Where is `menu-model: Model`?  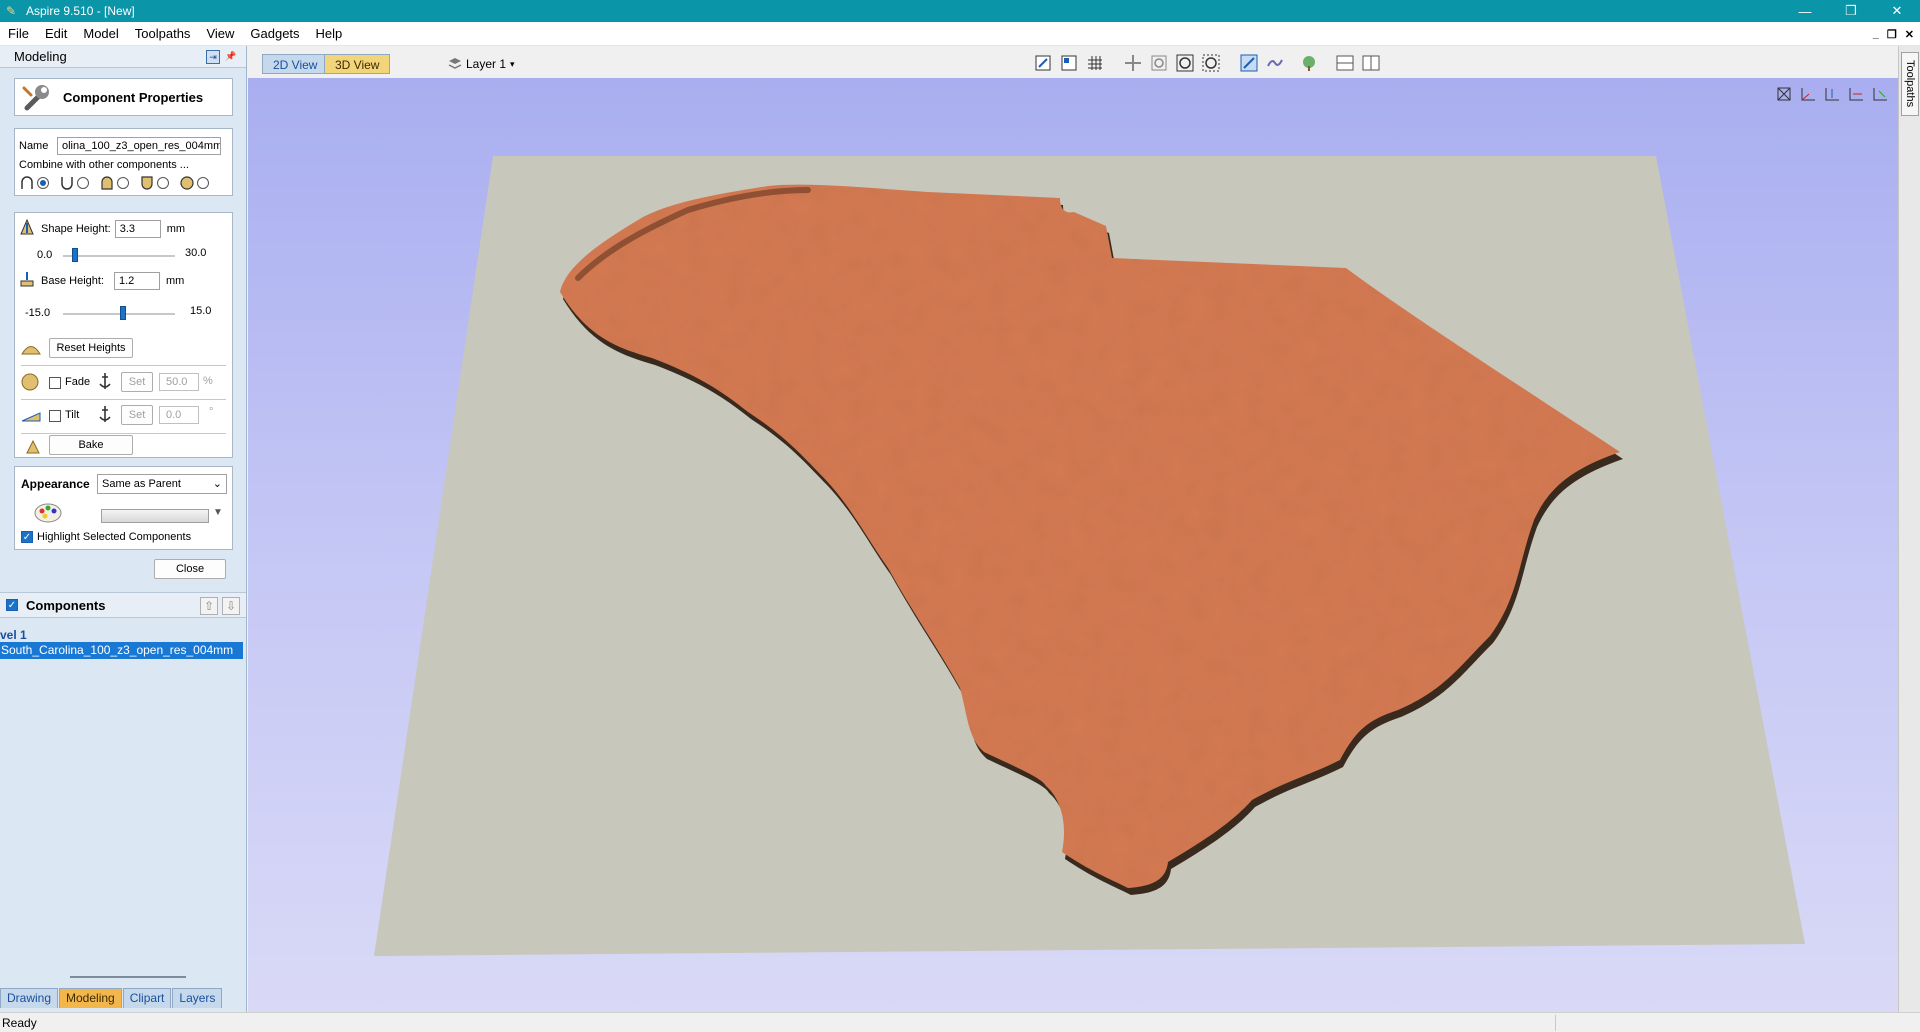 menu-model: Model is located at coordinates (100, 34).